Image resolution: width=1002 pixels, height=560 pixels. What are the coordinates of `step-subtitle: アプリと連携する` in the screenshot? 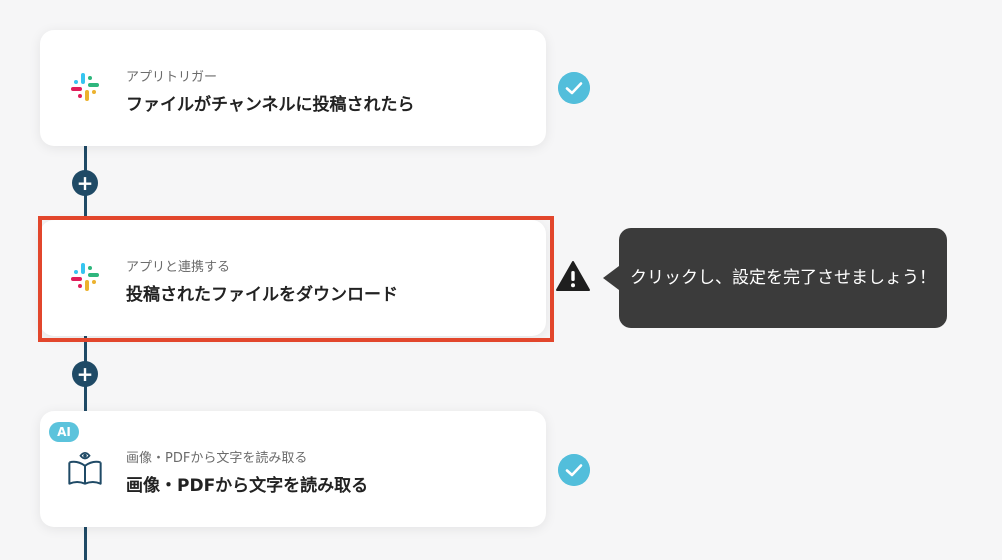 It's located at (178, 267).